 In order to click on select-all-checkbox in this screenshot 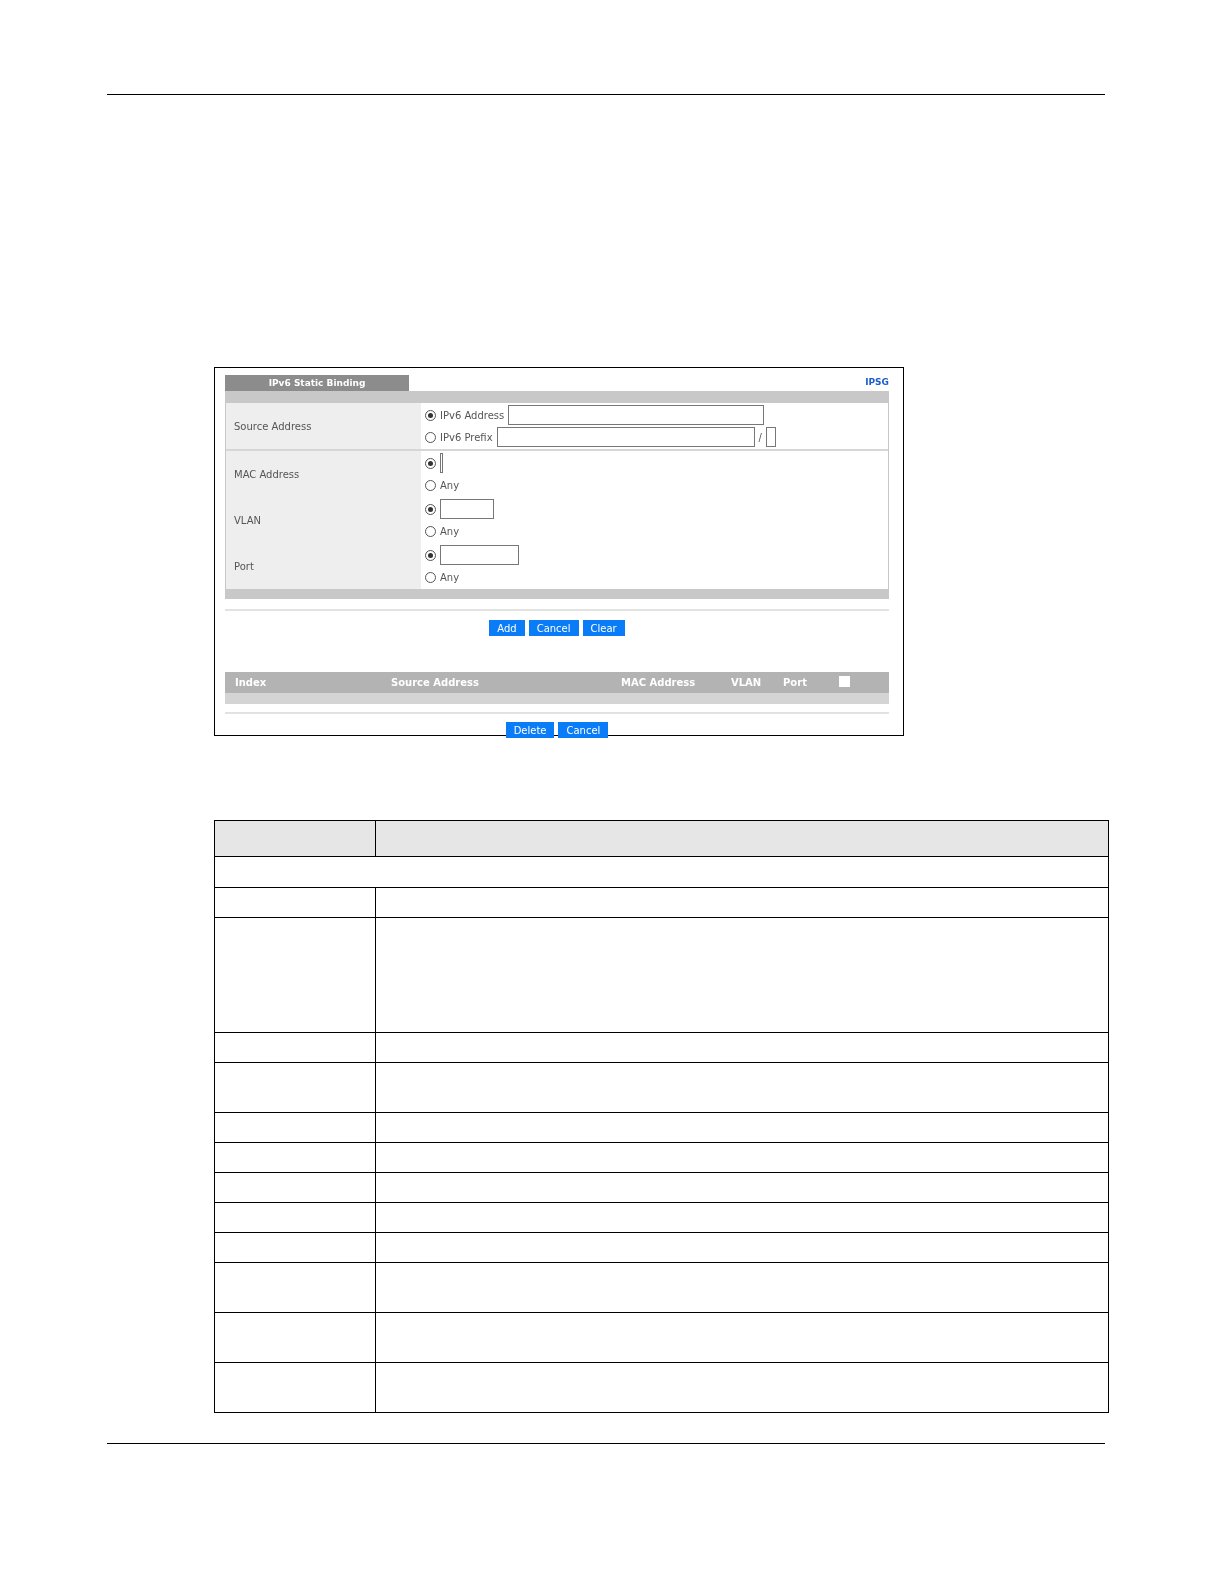, I will do `click(844, 681)`.